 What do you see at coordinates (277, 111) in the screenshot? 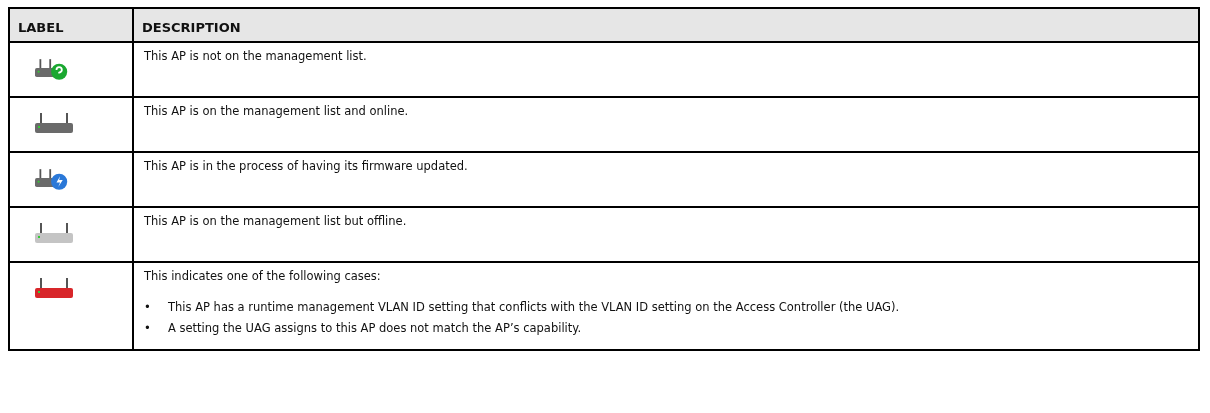
I see `description-text: This AP is on the management list and online.` at bounding box center [277, 111].